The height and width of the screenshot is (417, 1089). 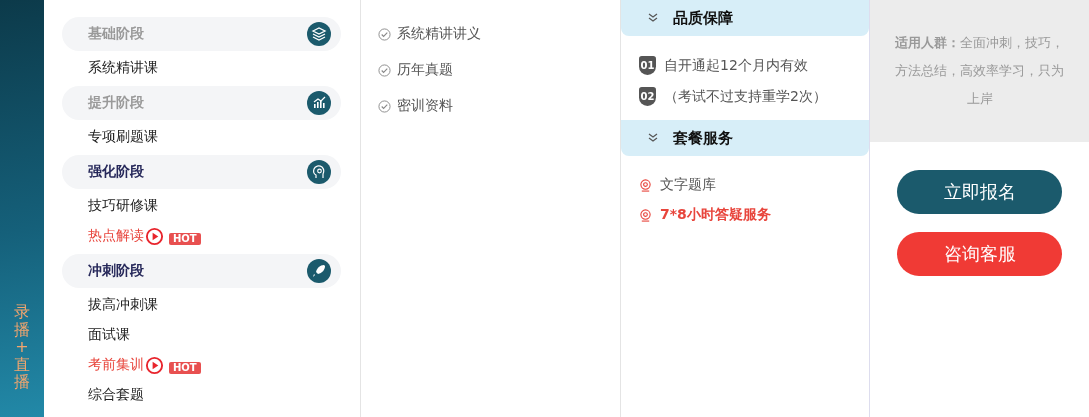 I want to click on course-name: 系统精讲课, so click(x=123, y=68).